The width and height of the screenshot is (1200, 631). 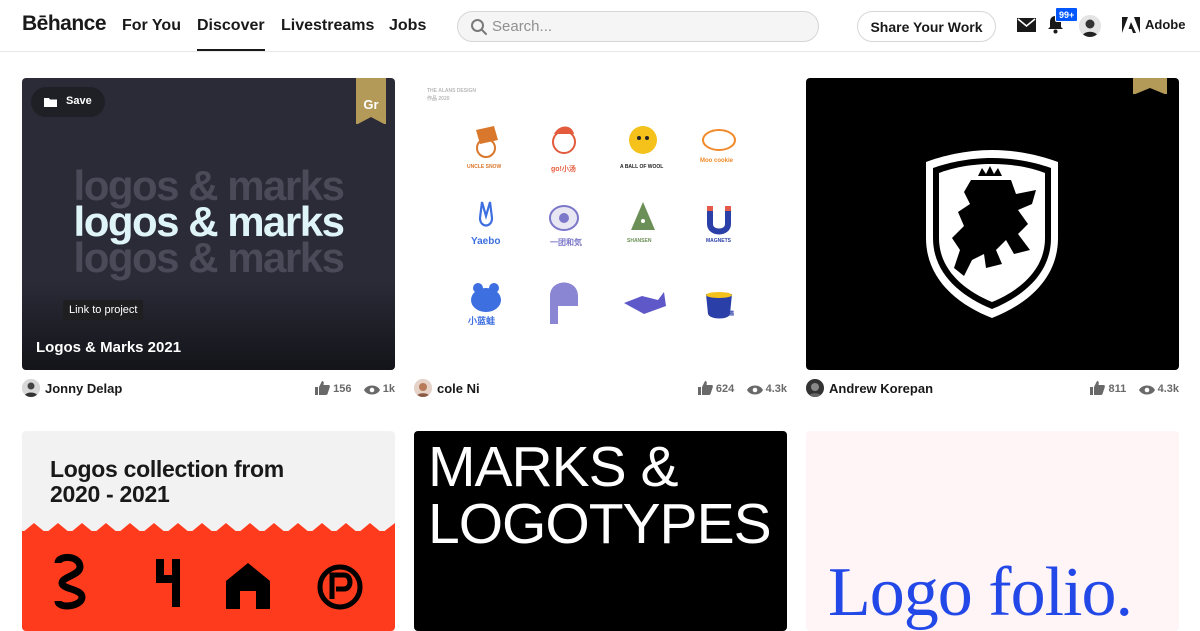 What do you see at coordinates (83, 388) in the screenshot?
I see `owner-name: Jonny Delap` at bounding box center [83, 388].